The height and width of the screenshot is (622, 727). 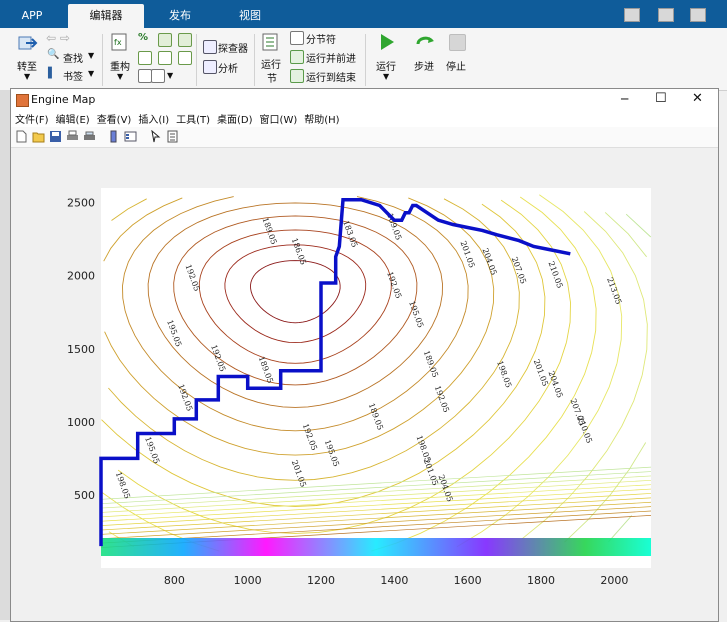 What do you see at coordinates (279, 118) in the screenshot?
I see `menu-window: 窗口(W)` at bounding box center [279, 118].